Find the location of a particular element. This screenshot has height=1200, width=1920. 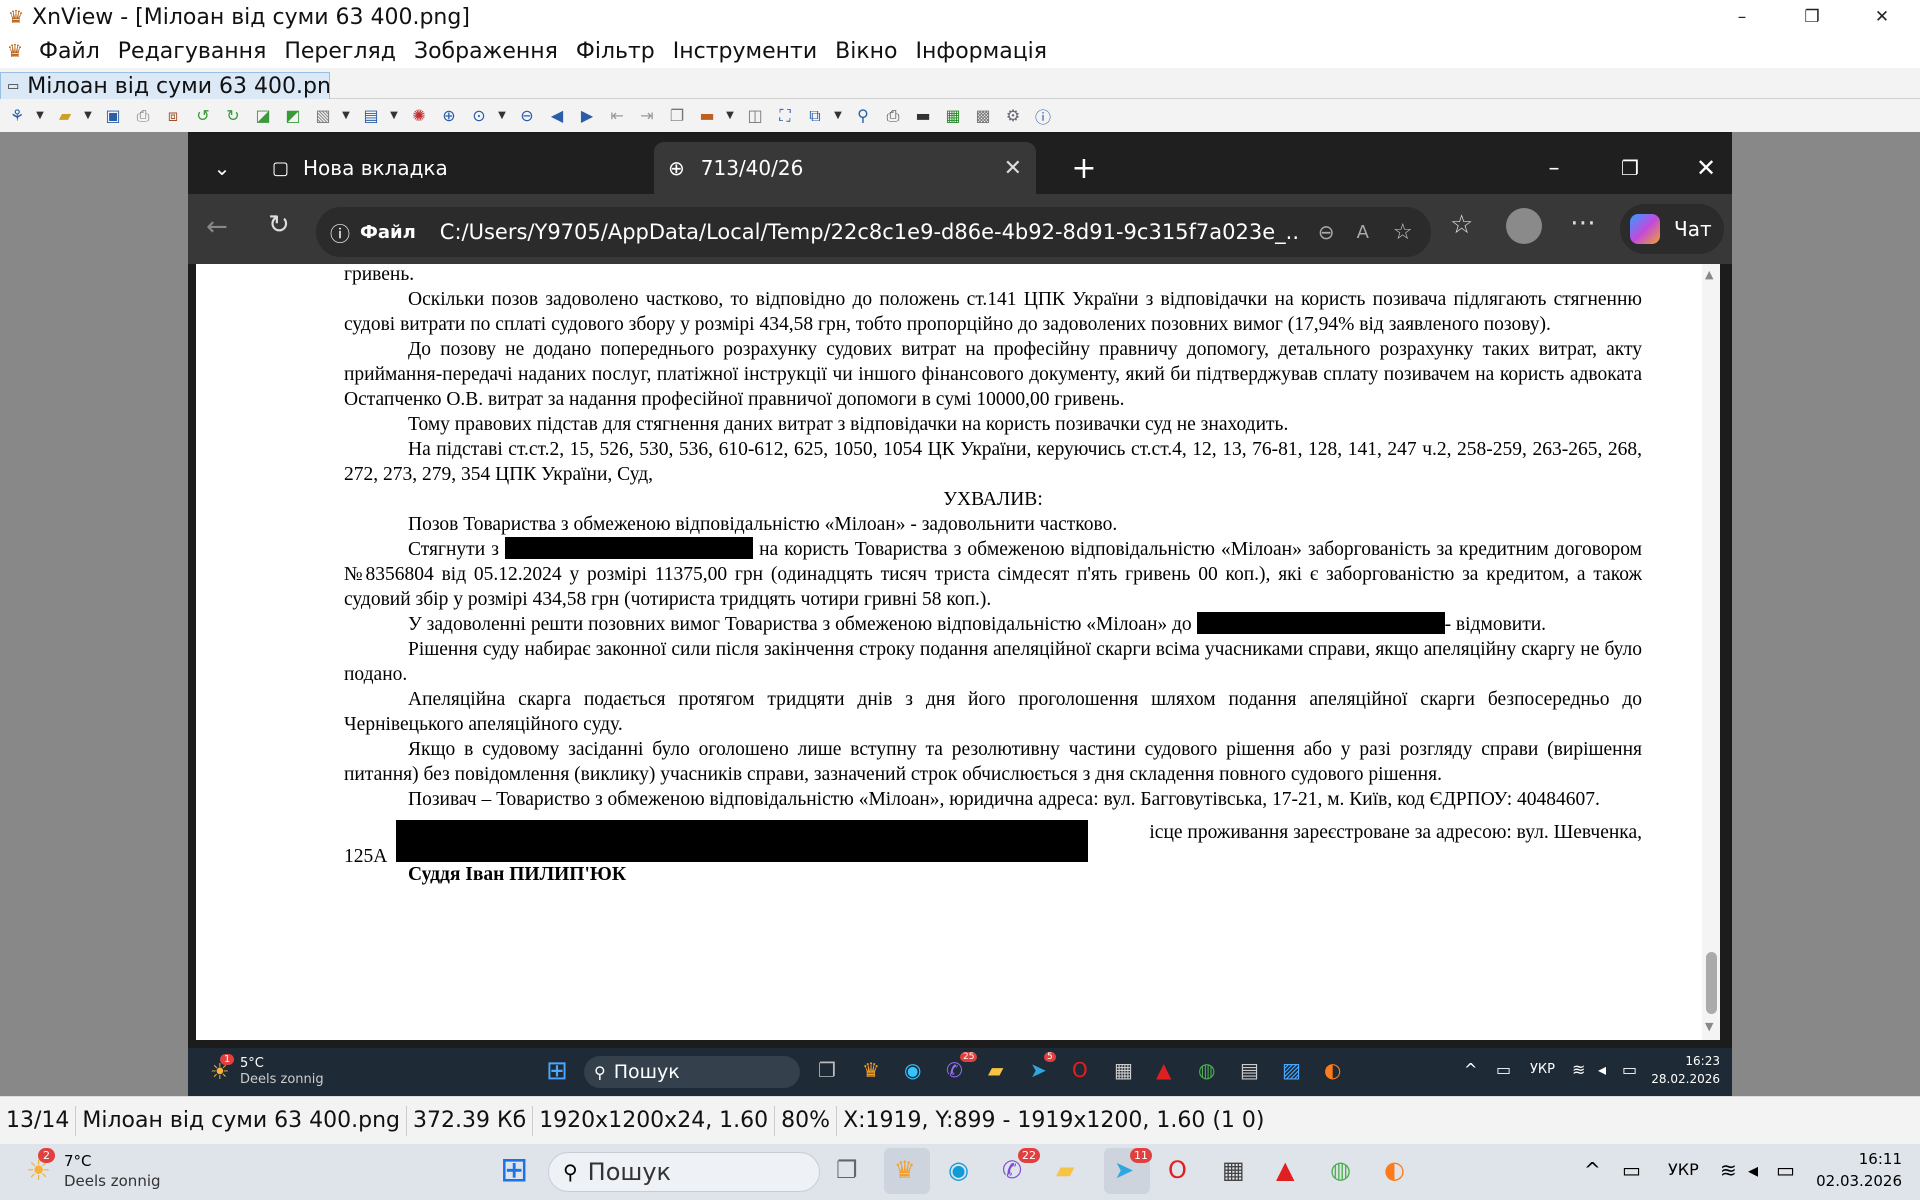

crop-icon: ⧈ is located at coordinates (173, 116).